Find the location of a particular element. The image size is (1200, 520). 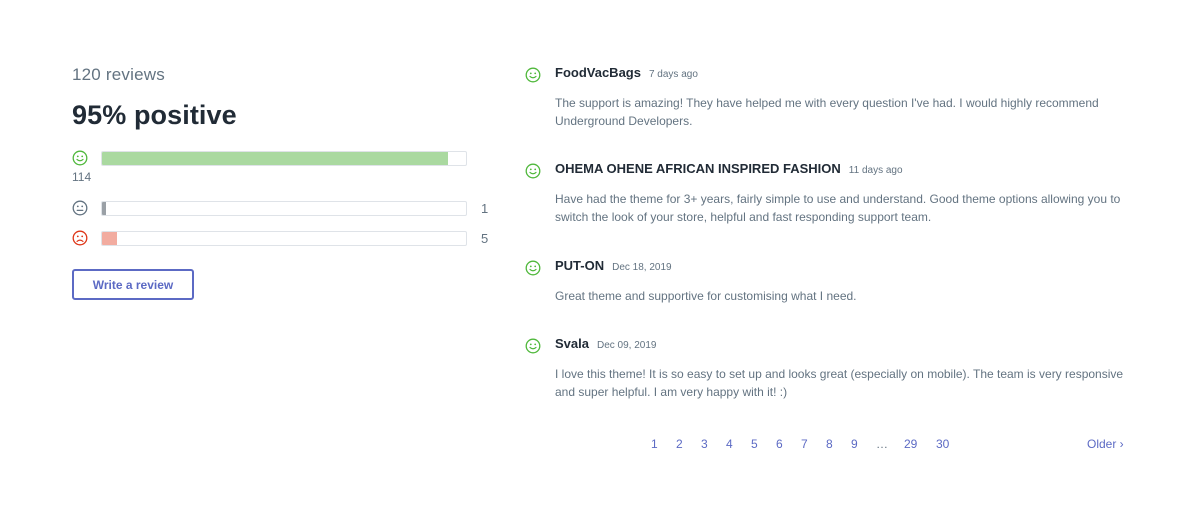

negative-bar-fill is located at coordinates (109, 238).